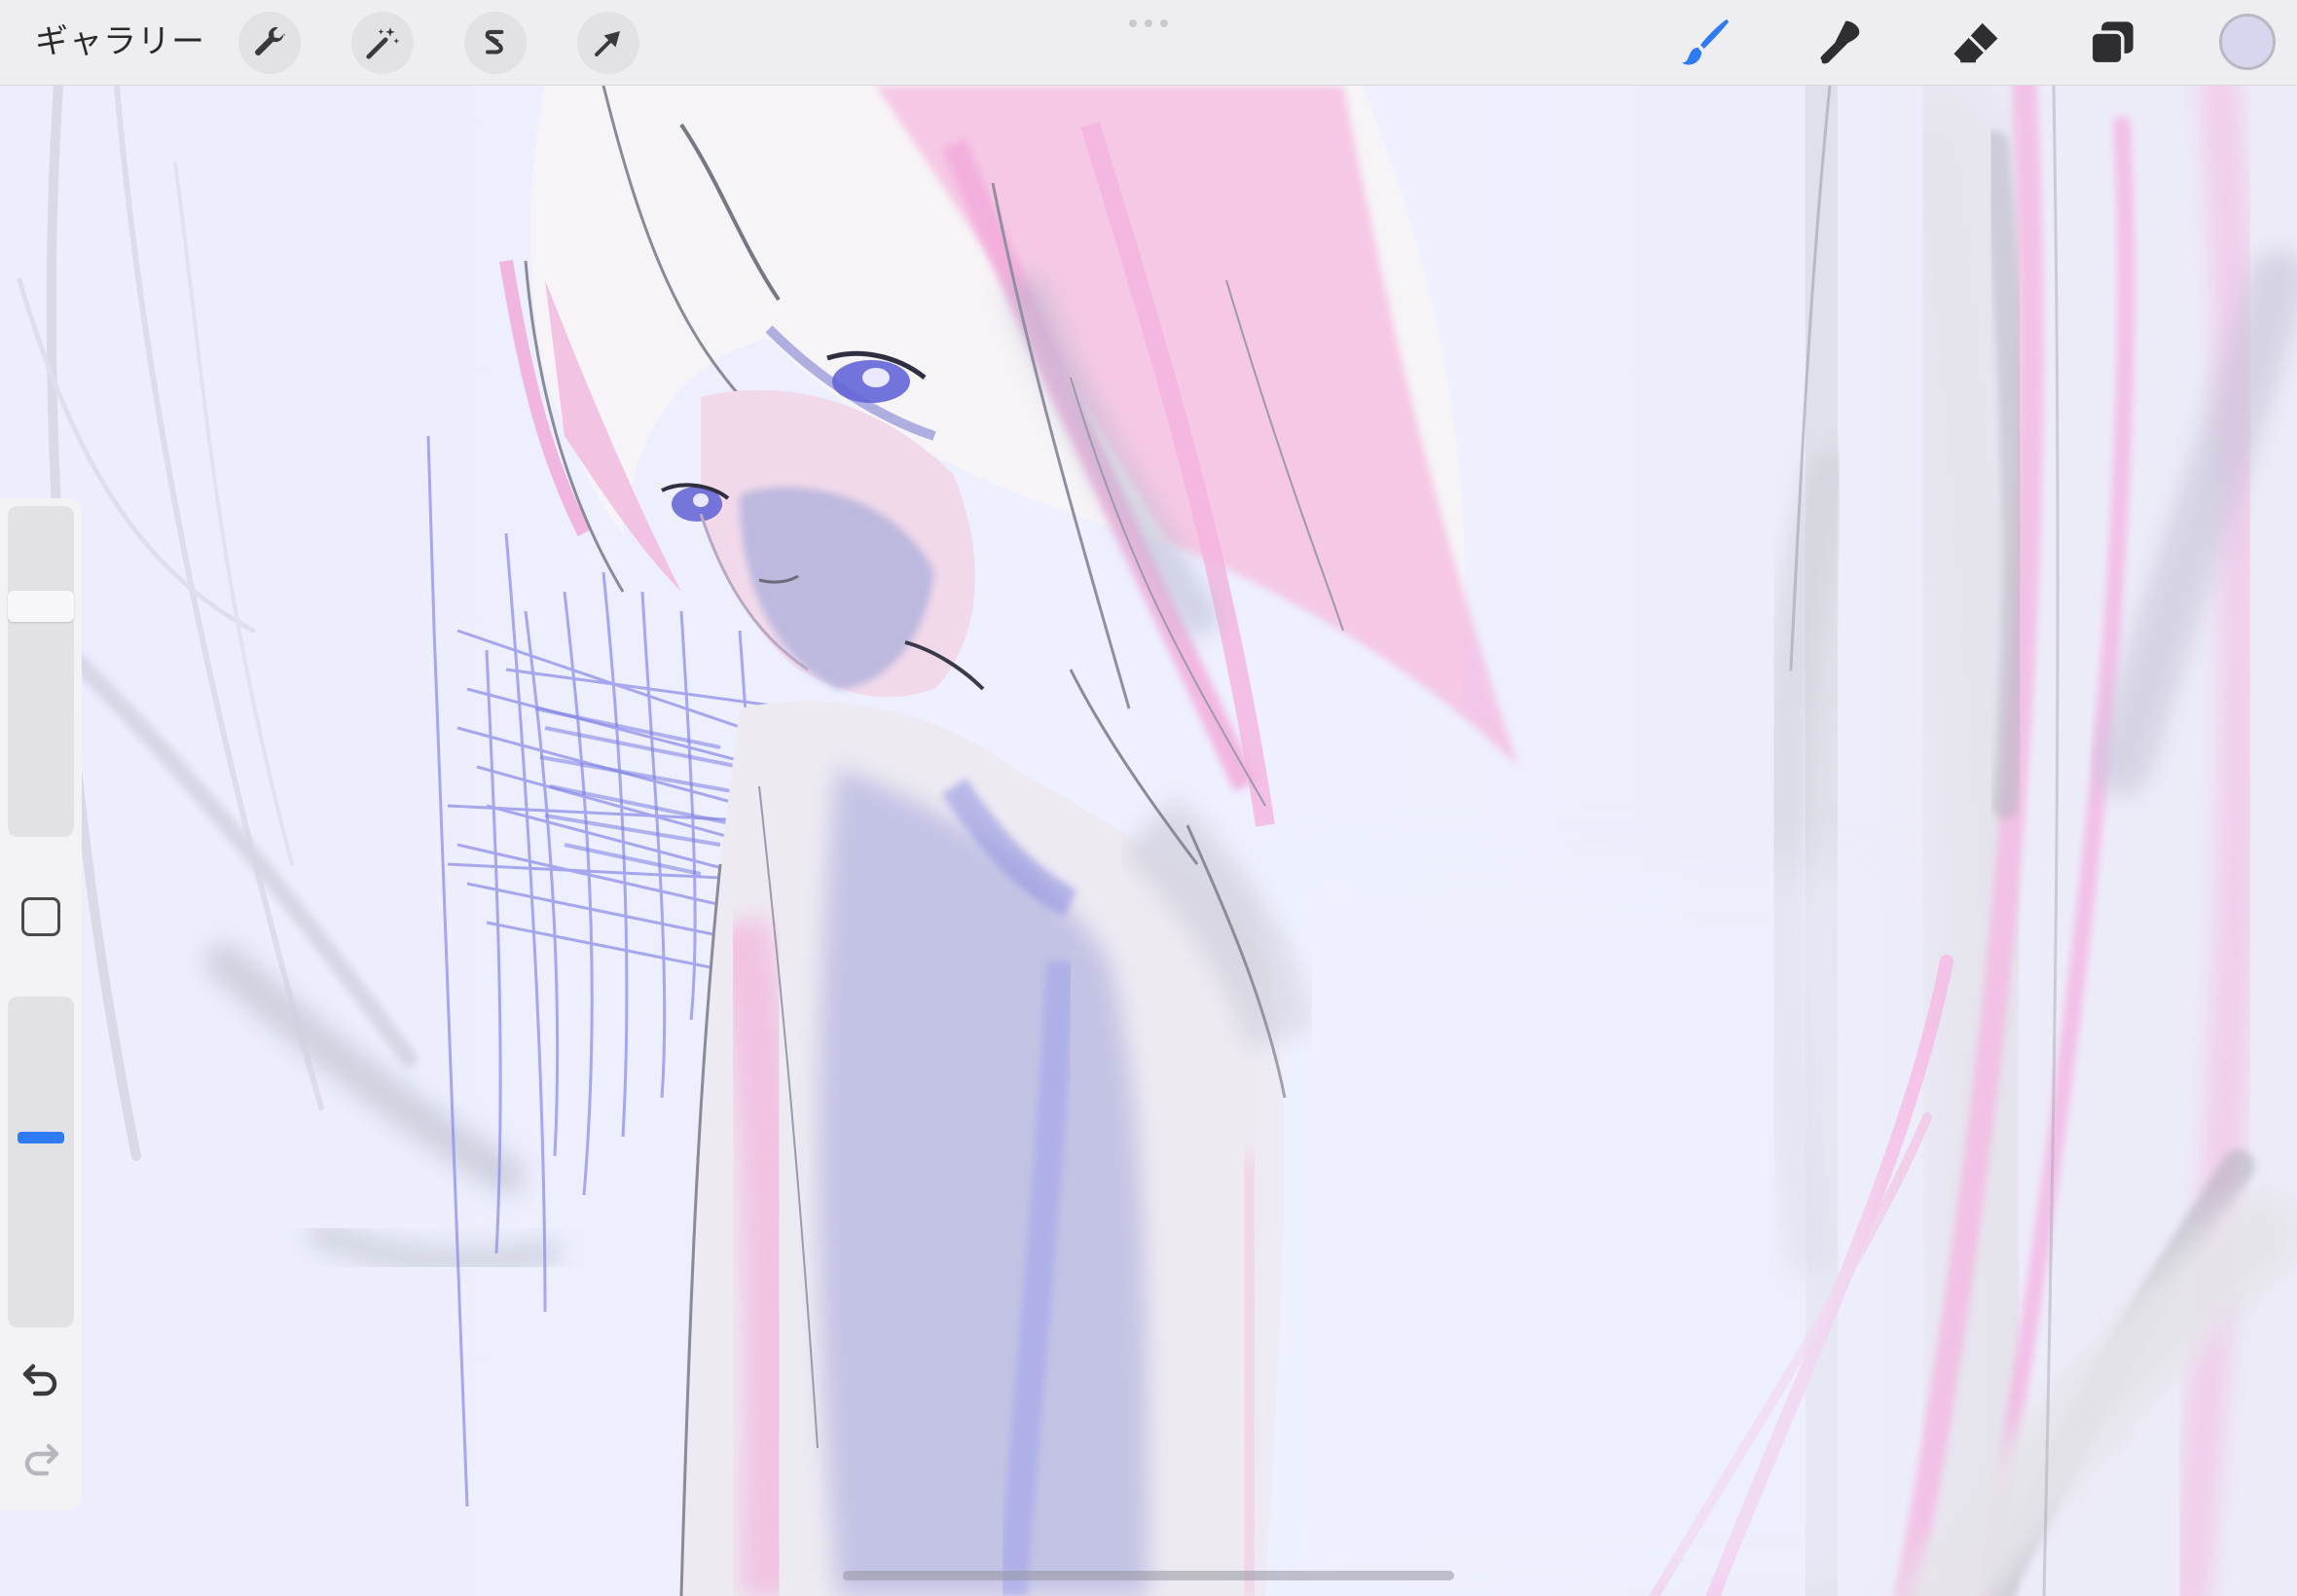 This screenshot has height=1596, width=2297. Describe the element at coordinates (41, 1162) in the screenshot. I see `brush-opacity-slider` at that location.